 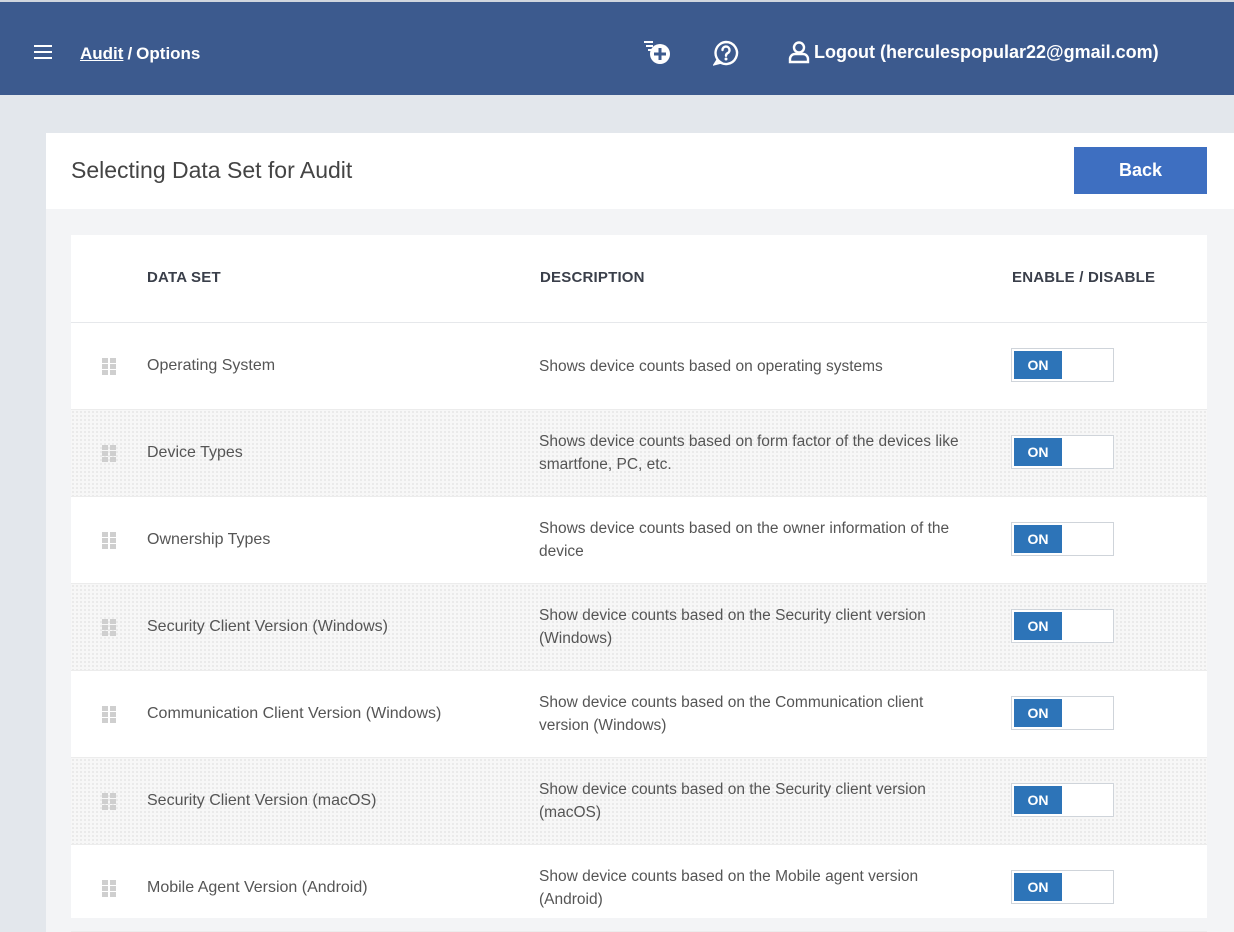 I want to click on data-set-name: Security Client Version (macOS), so click(x=262, y=800).